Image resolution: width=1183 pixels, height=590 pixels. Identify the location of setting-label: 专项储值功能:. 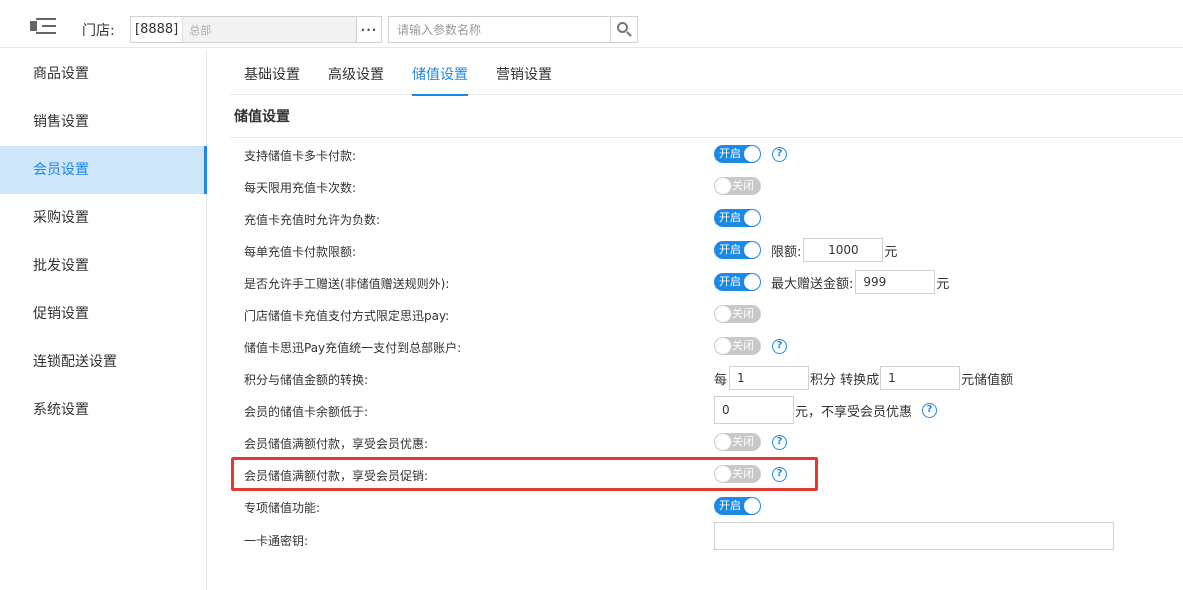
(282, 508).